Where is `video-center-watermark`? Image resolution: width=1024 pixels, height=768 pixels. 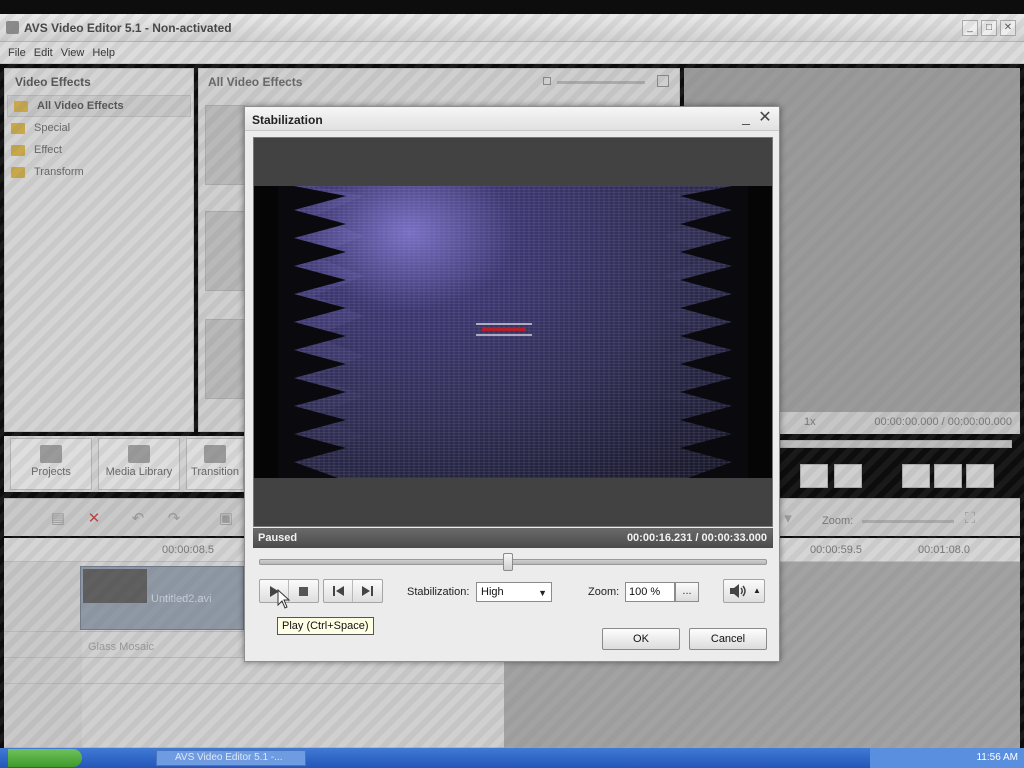
video-center-watermark is located at coordinates (504, 331).